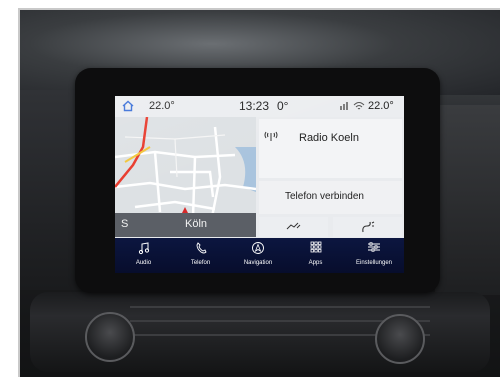 Image resolution: width=500 pixels, height=377 pixels. I want to click on outside-temperature: 22.0°, so click(162, 106).